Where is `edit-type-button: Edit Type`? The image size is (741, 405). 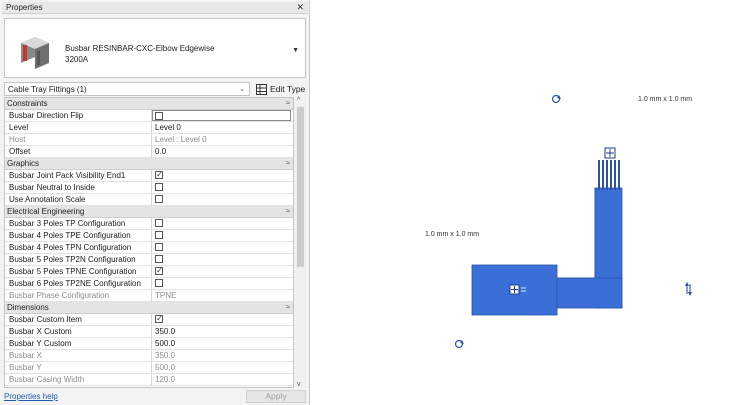 edit-type-button: Edit Type is located at coordinates (281, 89).